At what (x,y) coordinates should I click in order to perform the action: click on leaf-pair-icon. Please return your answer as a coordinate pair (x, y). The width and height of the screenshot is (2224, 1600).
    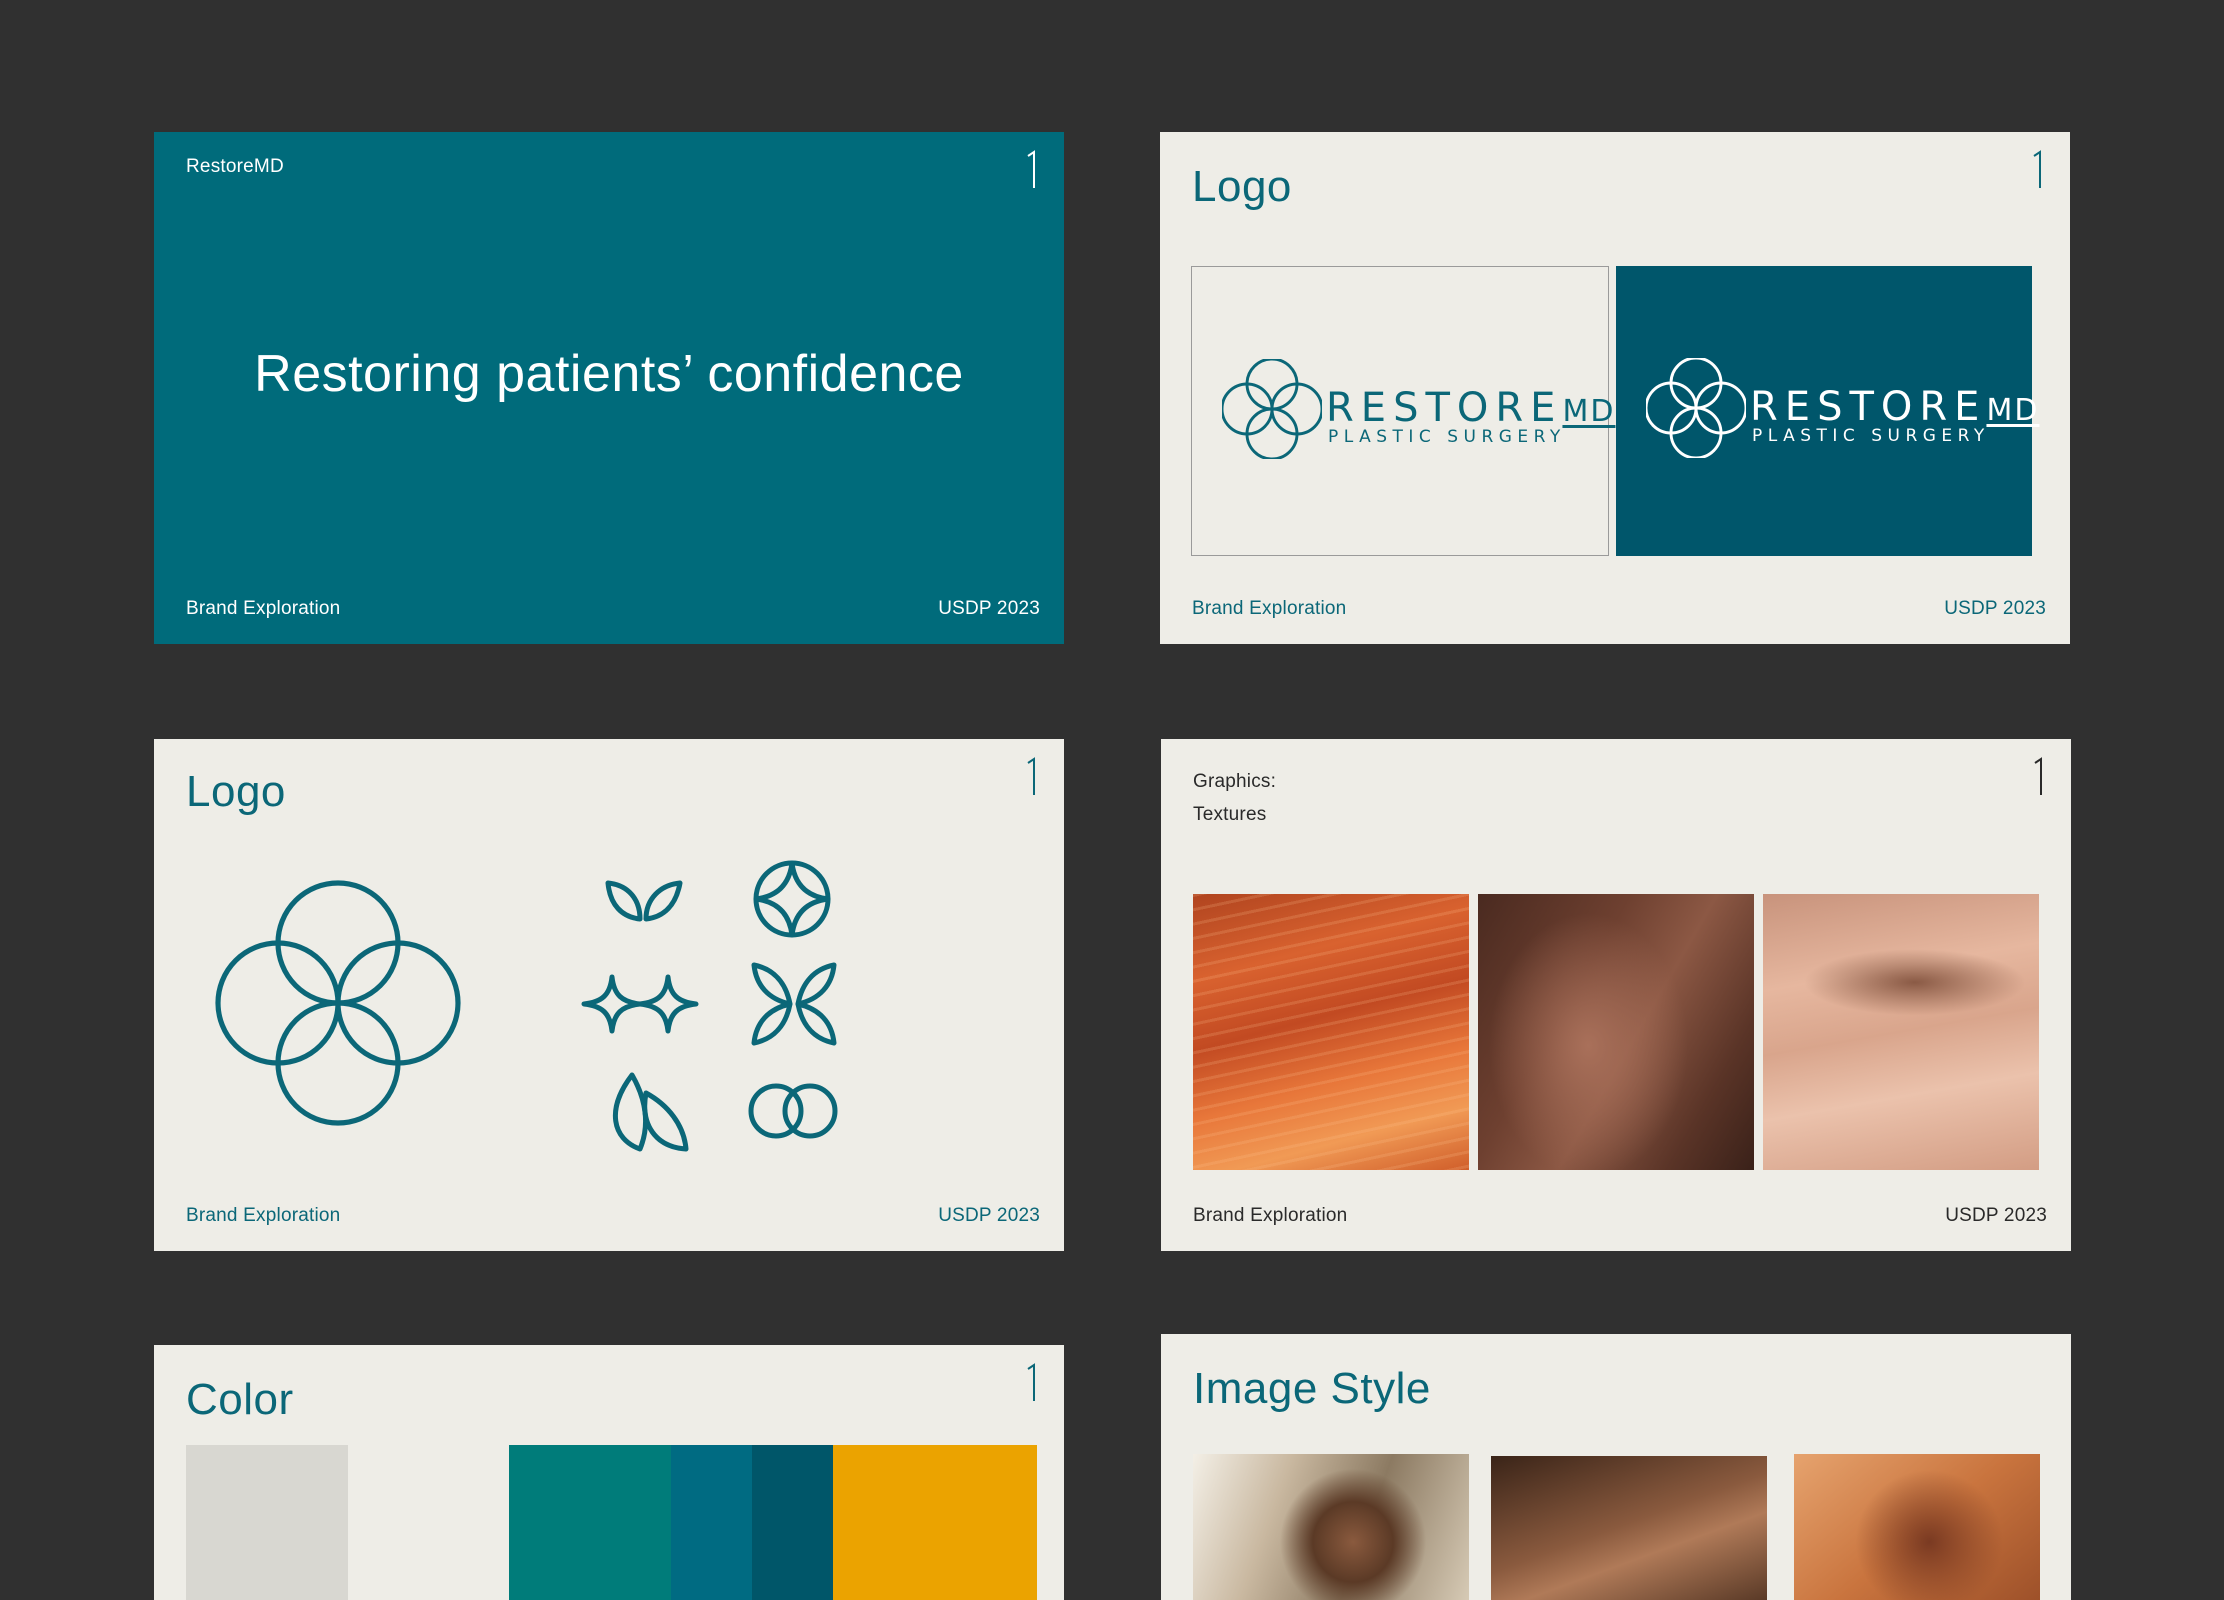
    Looking at the image, I should click on (644, 901).